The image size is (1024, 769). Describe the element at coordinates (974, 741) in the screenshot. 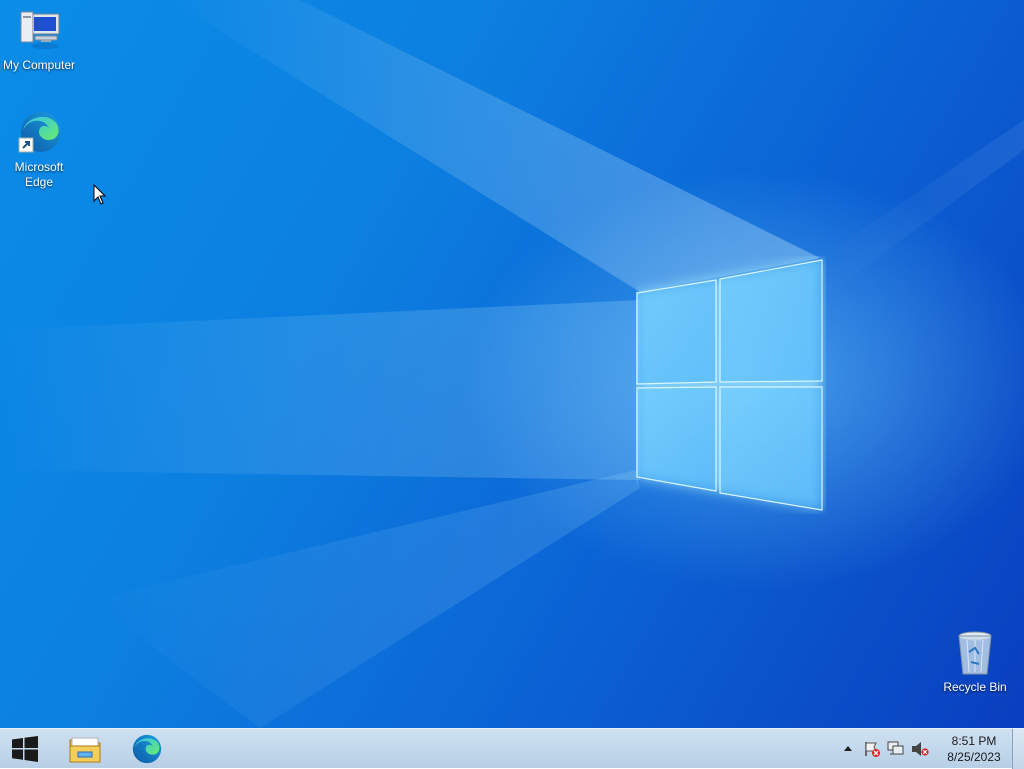

I see `clock-time: 8:51 PM` at that location.